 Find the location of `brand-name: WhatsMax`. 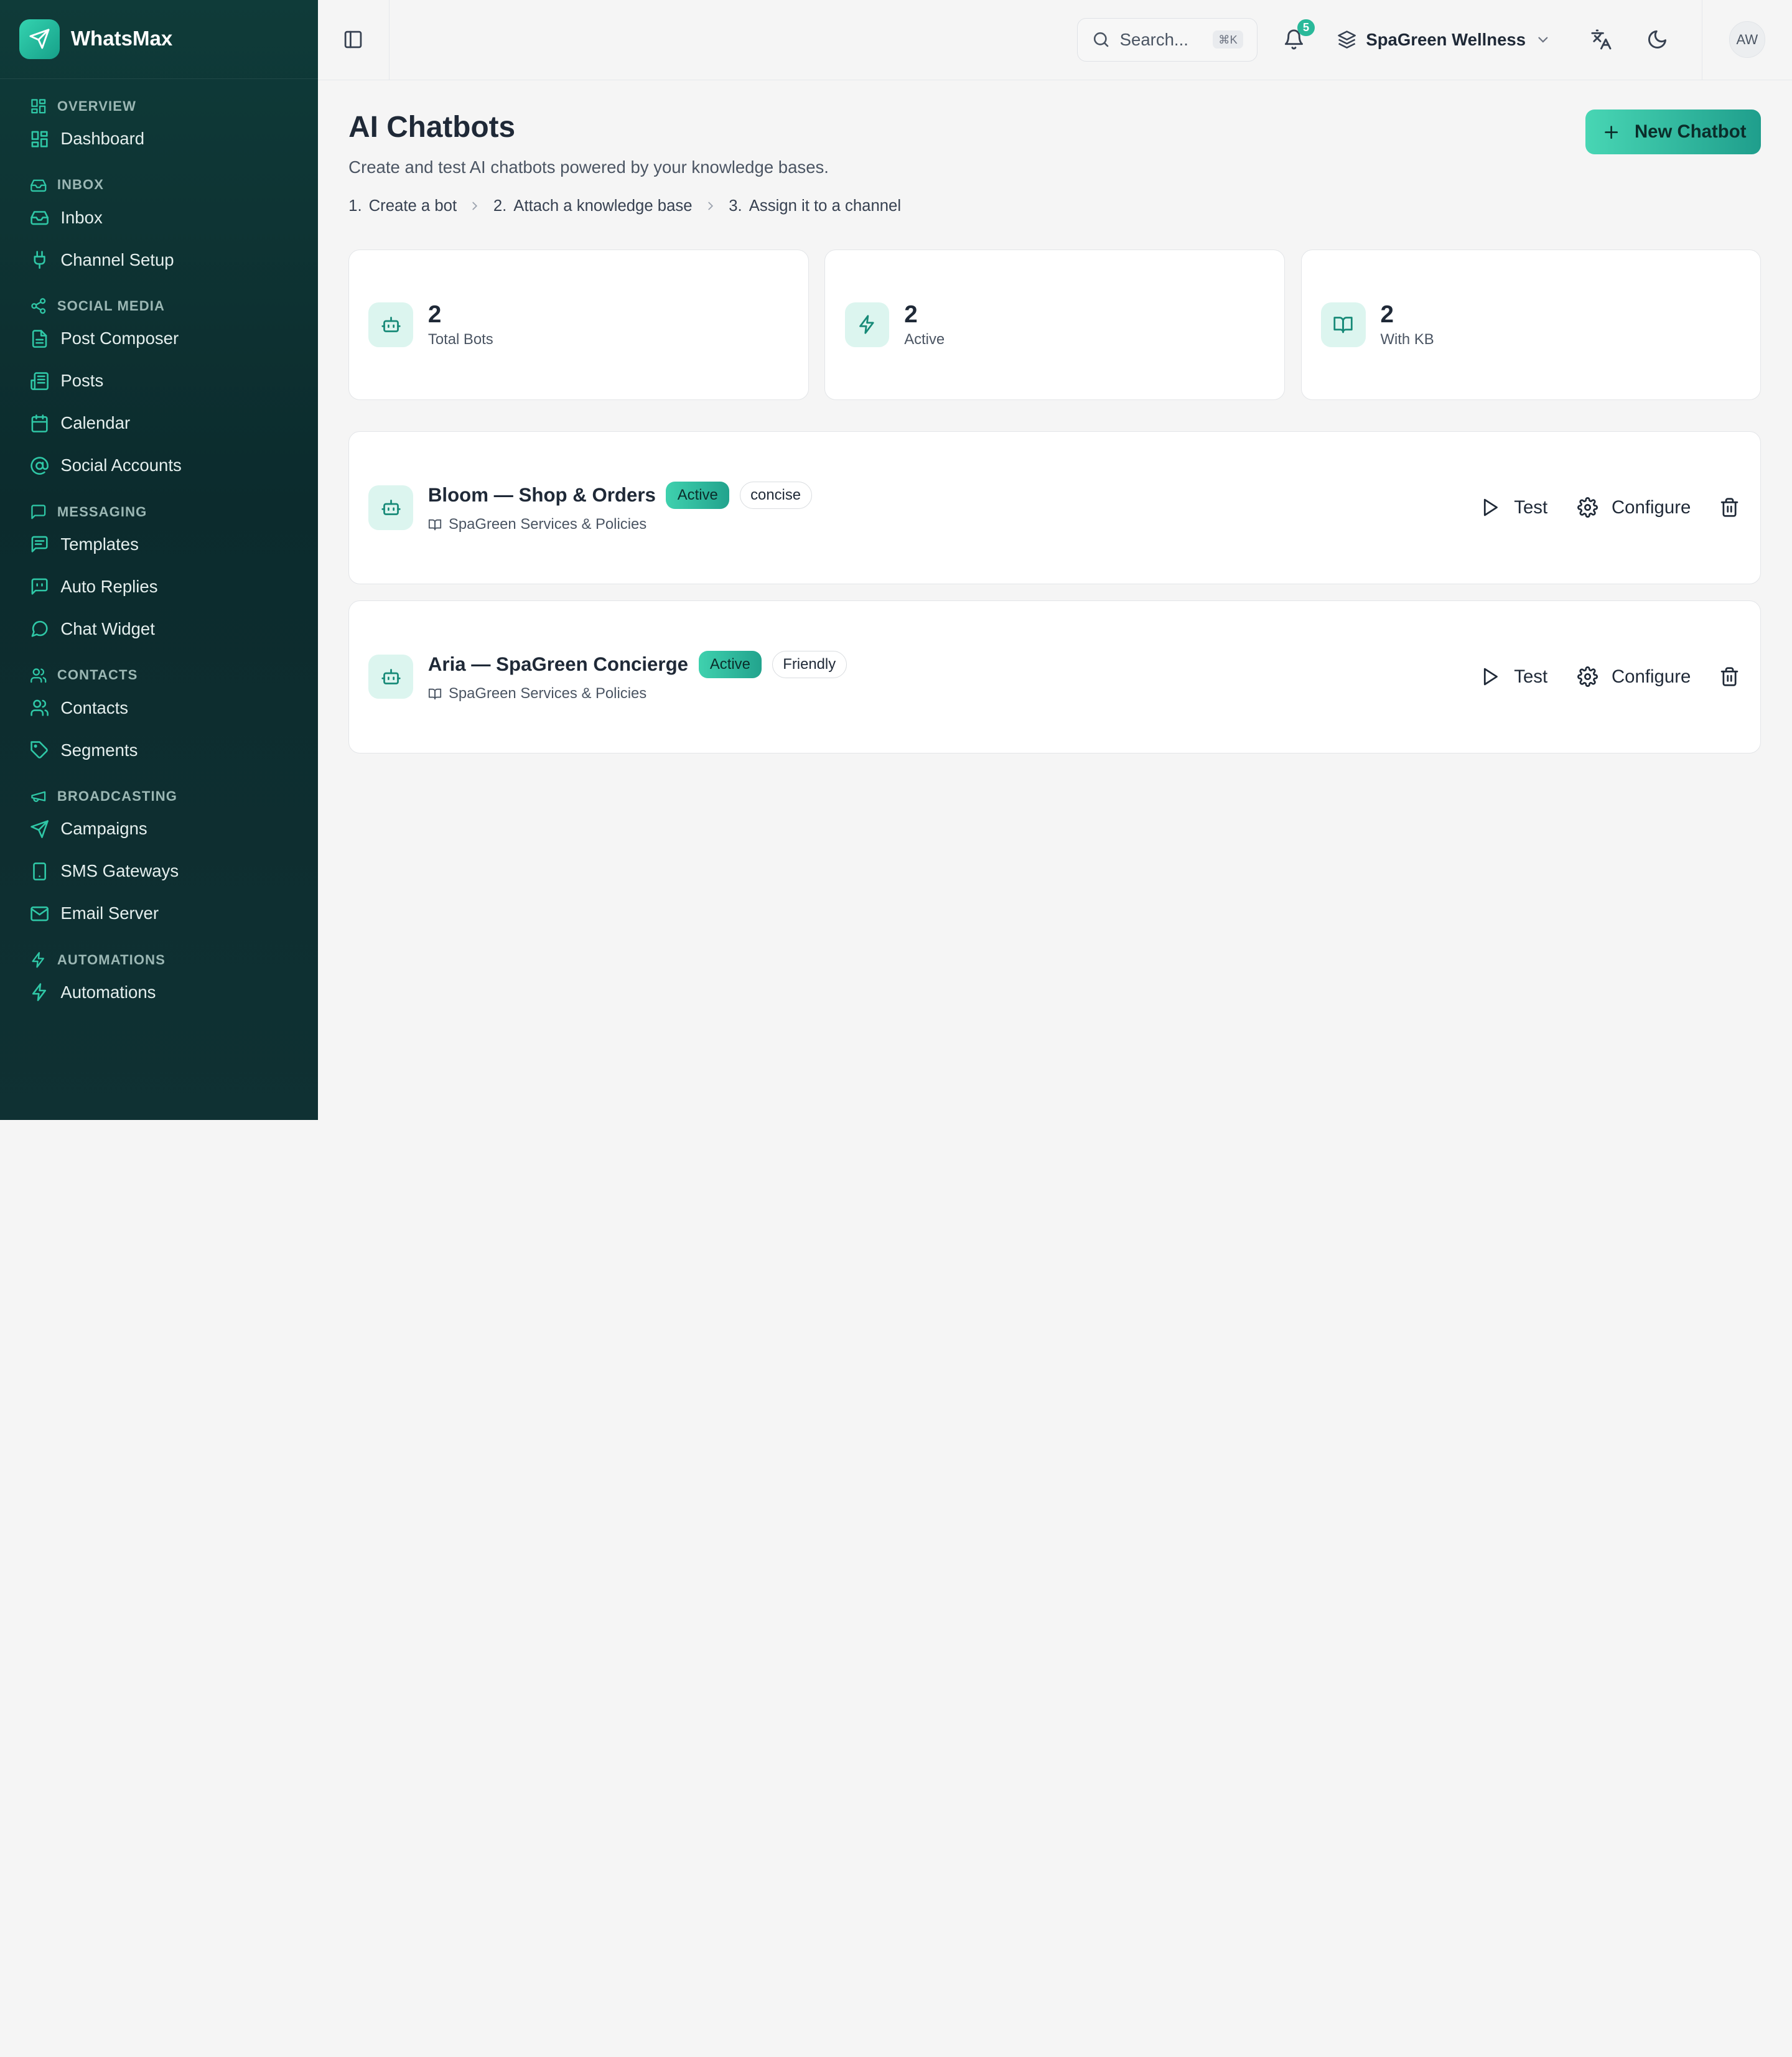

brand-name: WhatsMax is located at coordinates (121, 38).